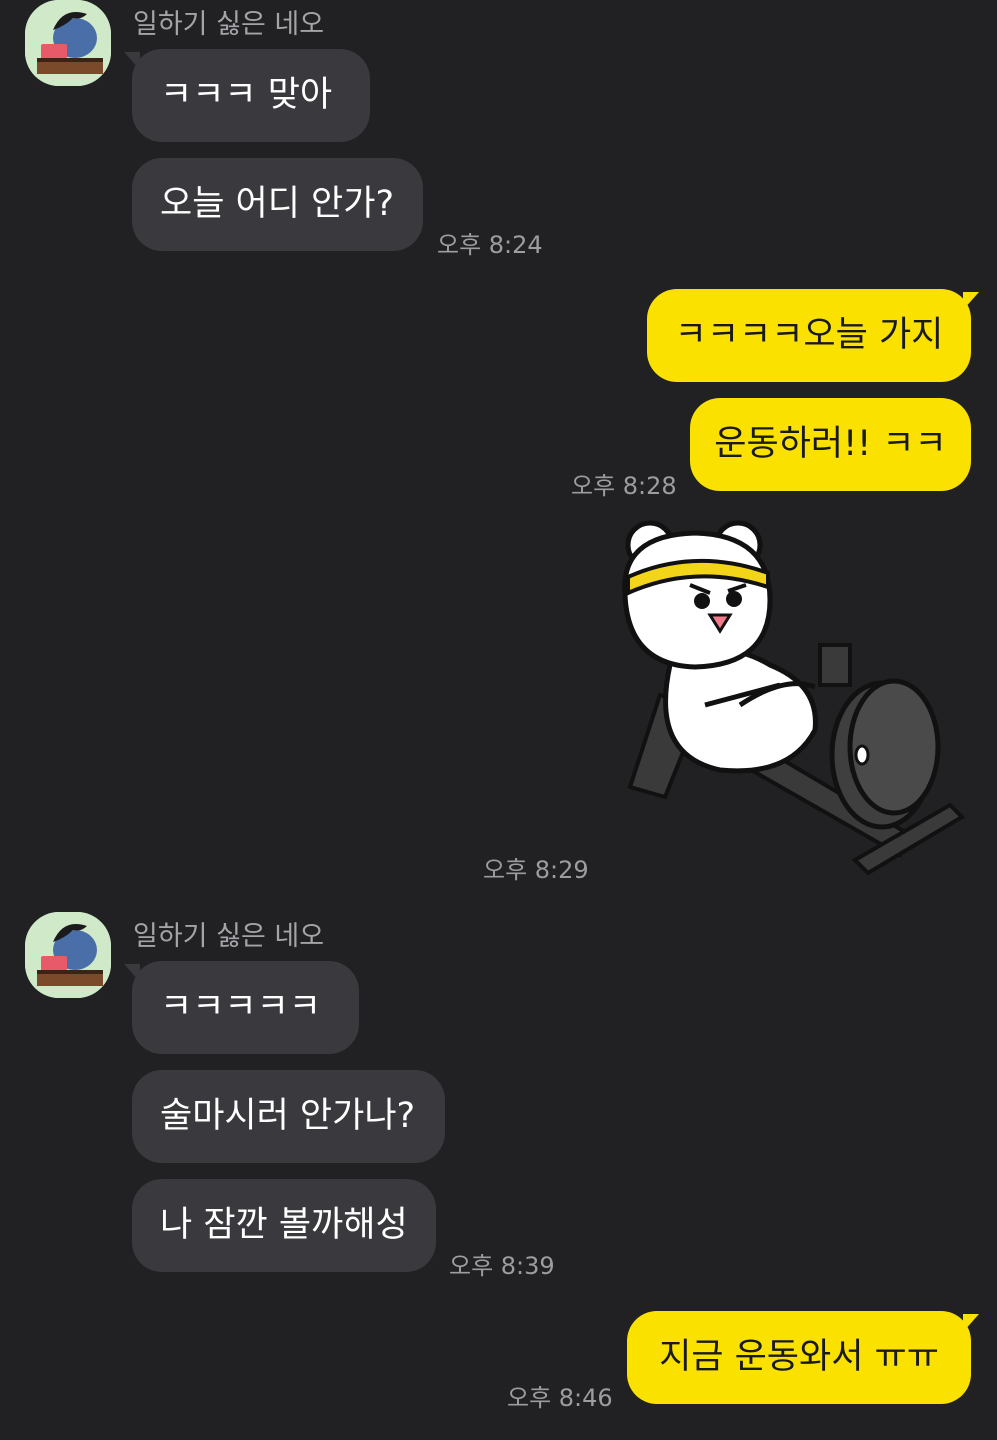 Image resolution: width=997 pixels, height=1440 pixels. Describe the element at coordinates (536, 870) in the screenshot. I see `timestamp: 오후 8:29` at that location.